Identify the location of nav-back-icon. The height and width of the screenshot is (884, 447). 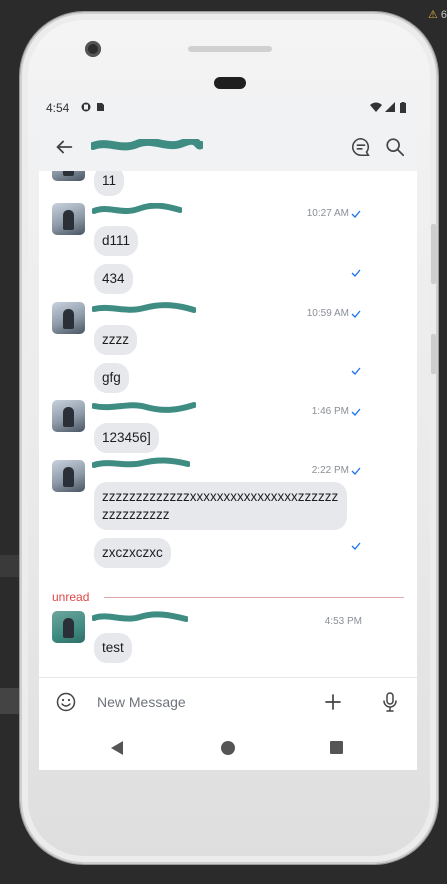
(117, 748).